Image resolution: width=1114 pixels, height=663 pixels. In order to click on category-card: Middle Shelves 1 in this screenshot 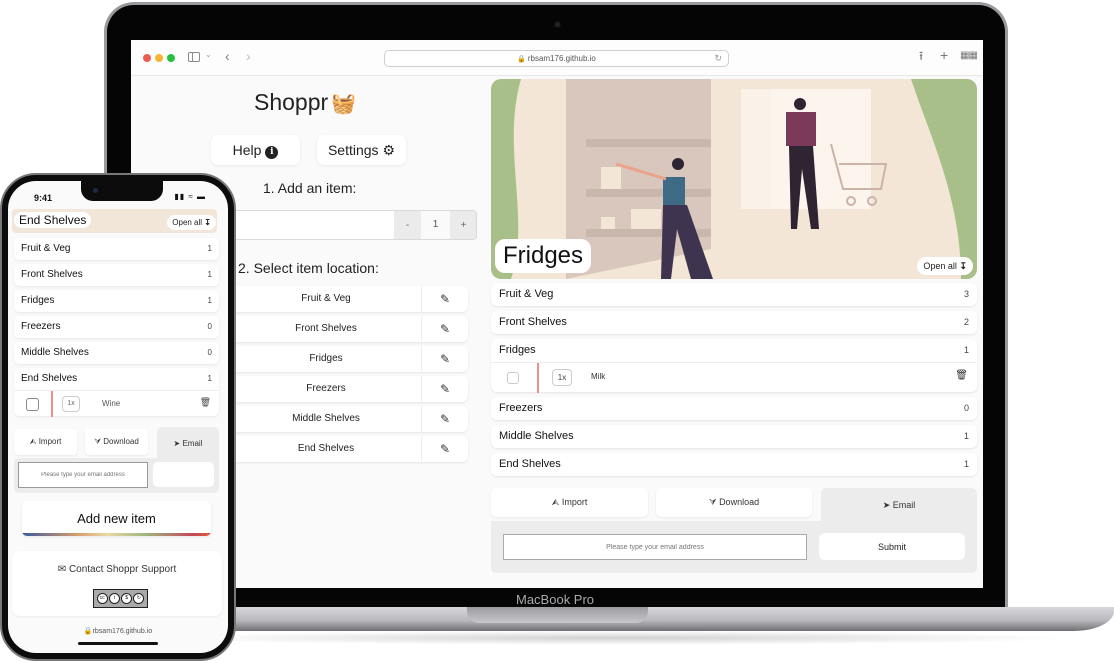, I will do `click(734, 436)`.